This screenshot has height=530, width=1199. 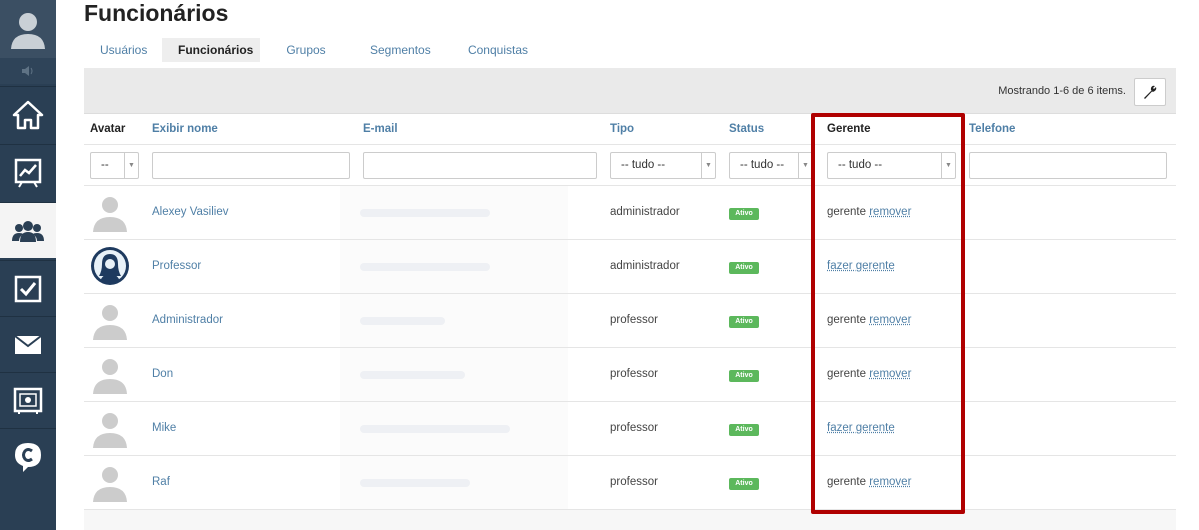 I want to click on employee-name-link: Don, so click(x=162, y=374).